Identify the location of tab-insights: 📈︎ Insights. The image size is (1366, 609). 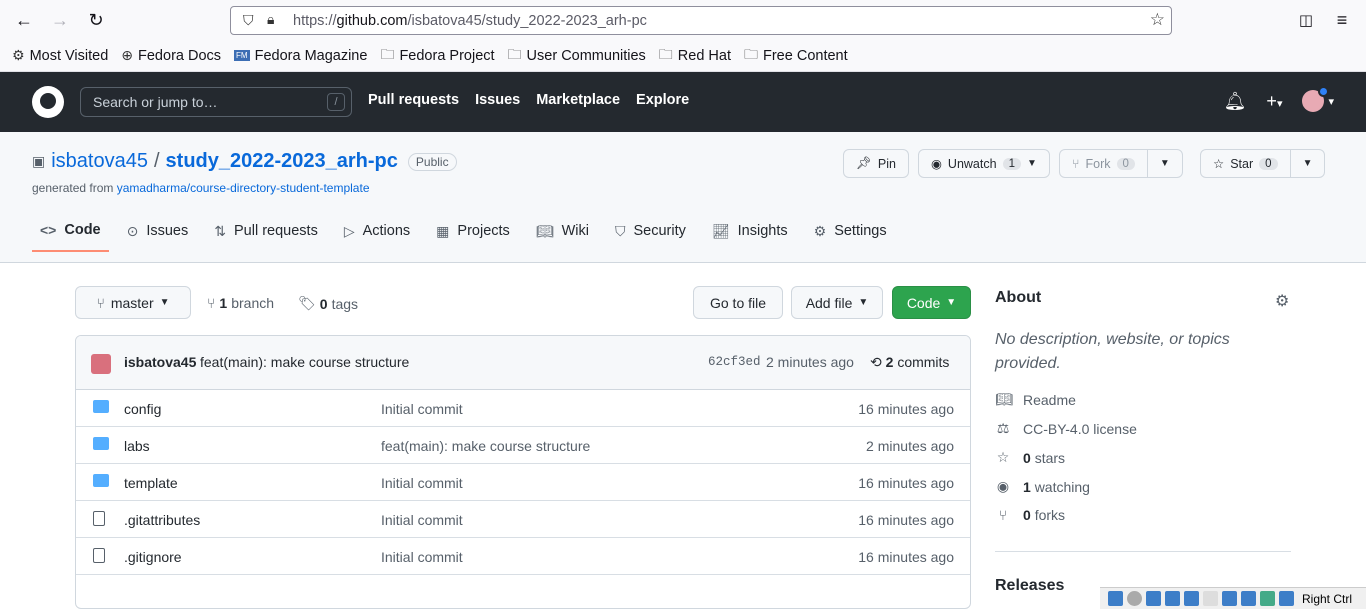
(750, 237).